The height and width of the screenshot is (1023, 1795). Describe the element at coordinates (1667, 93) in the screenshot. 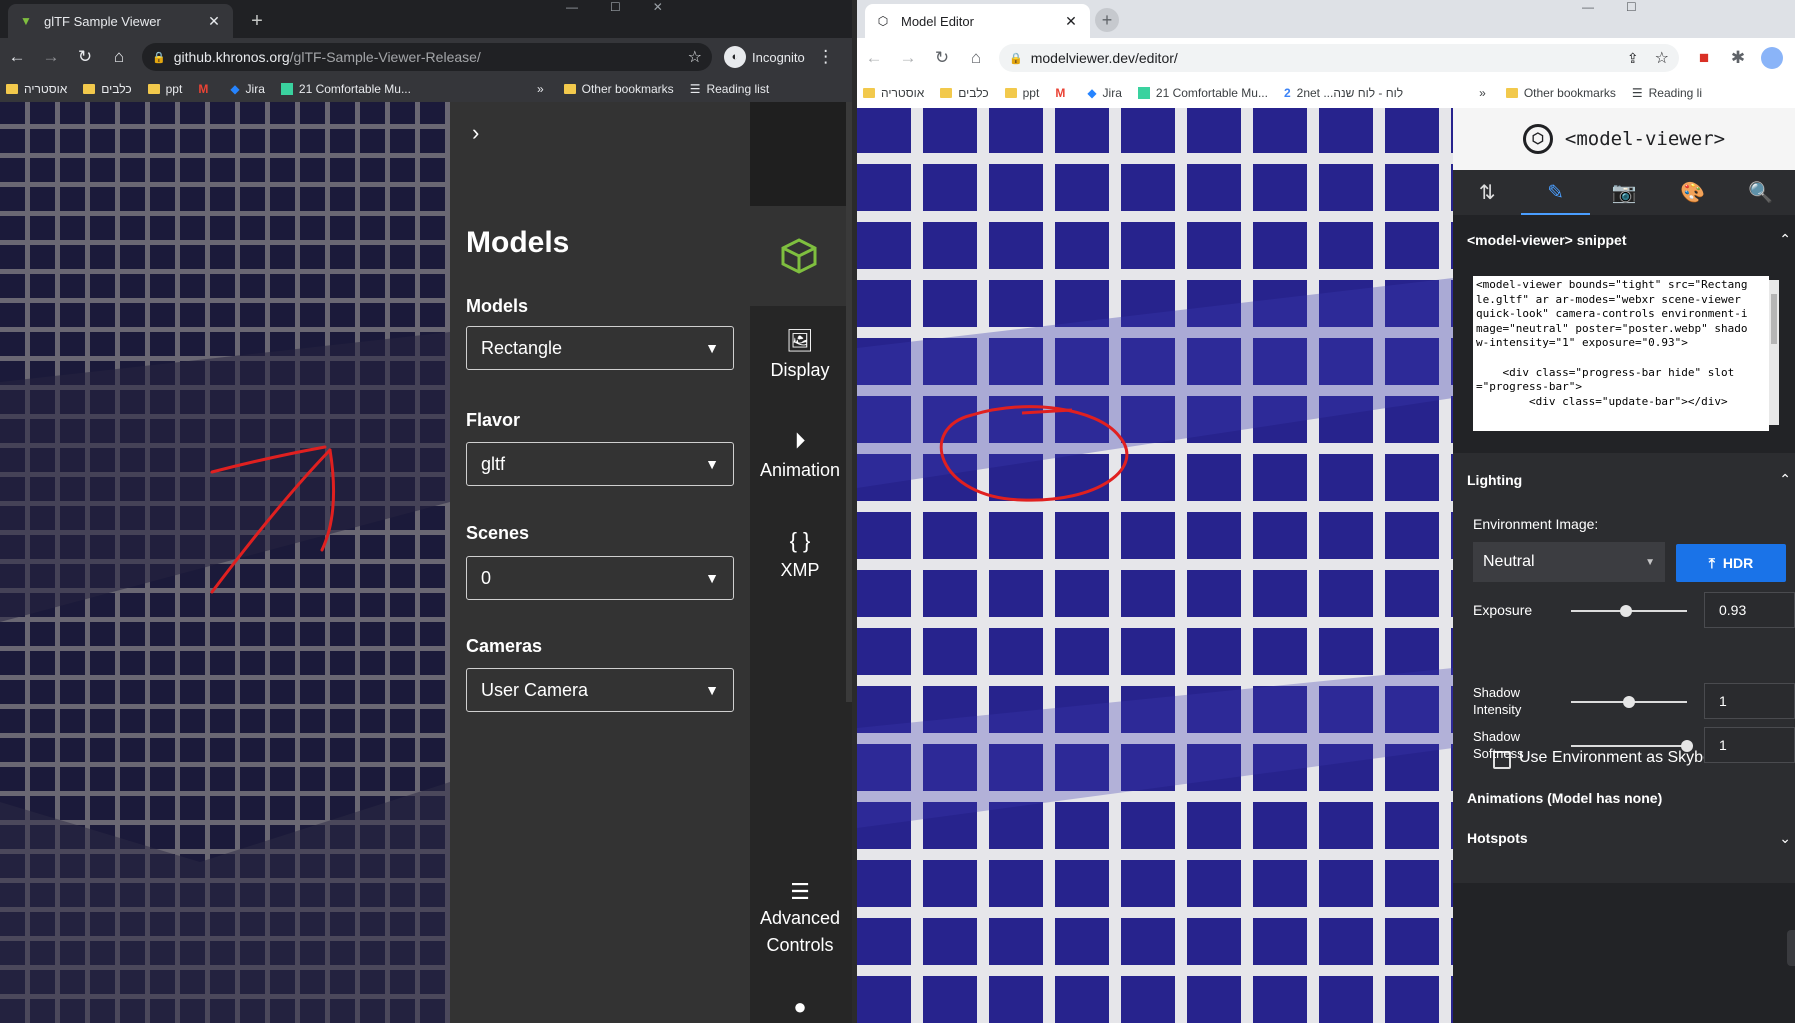

I see `reading-list: ☰ Reading li` at that location.